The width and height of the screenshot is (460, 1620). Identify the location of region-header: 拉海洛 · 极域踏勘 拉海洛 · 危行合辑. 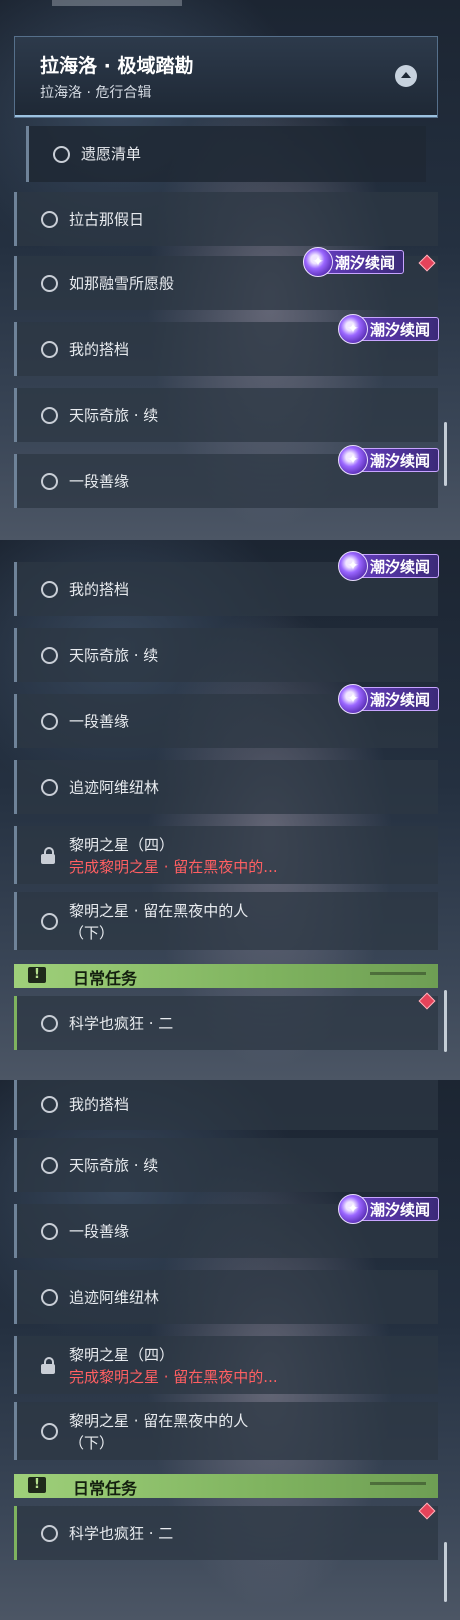
(226, 77).